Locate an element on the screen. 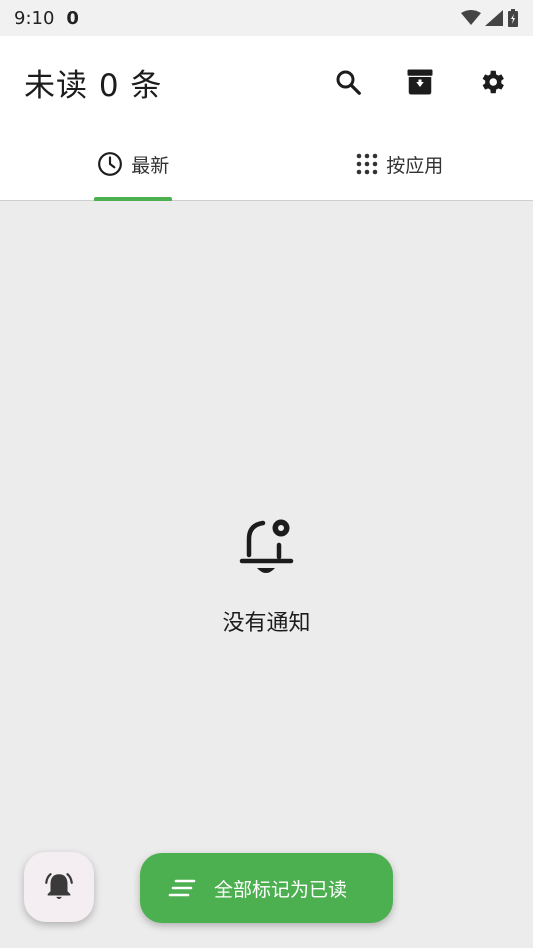 This screenshot has height=948, width=533. grid-icon is located at coordinates (367, 164).